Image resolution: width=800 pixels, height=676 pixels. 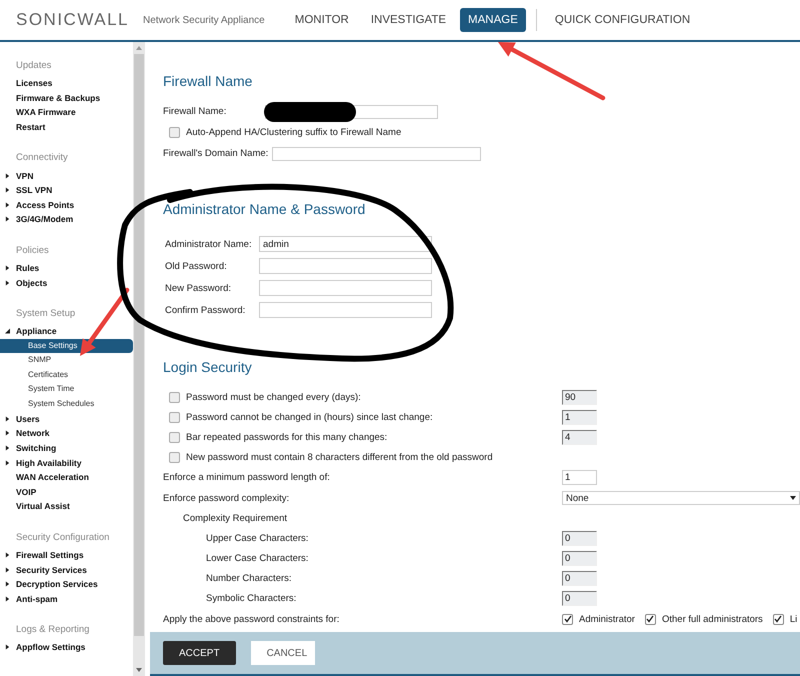 What do you see at coordinates (251, 619) in the screenshot?
I see `field-label: Apply the above password constraints for:` at bounding box center [251, 619].